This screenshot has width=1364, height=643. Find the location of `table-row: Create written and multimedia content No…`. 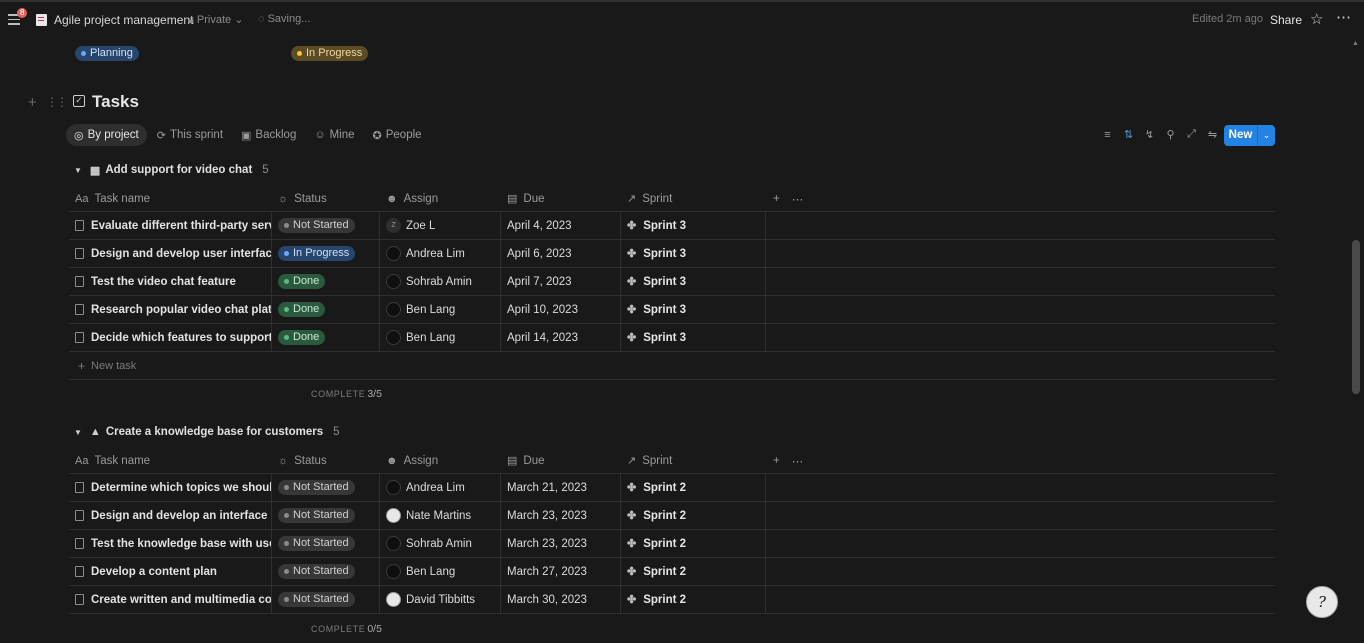

table-row: Create written and multimedia content No… is located at coordinates (672, 600).